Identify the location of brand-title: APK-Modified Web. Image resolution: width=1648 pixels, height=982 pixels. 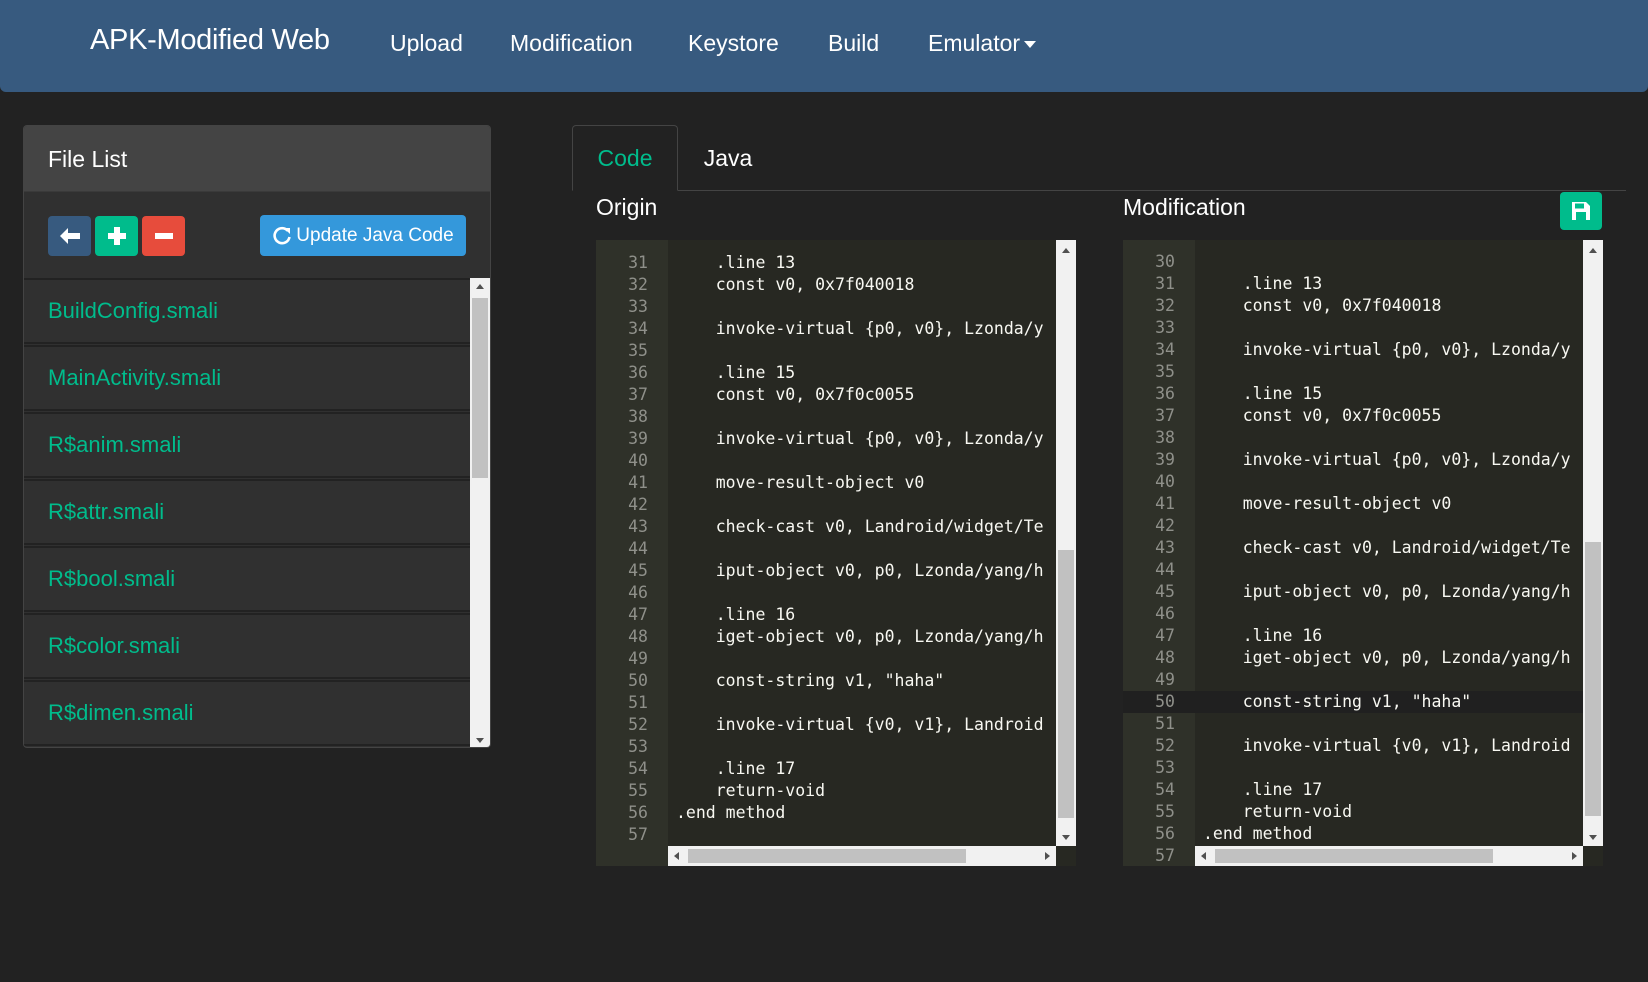
(210, 40).